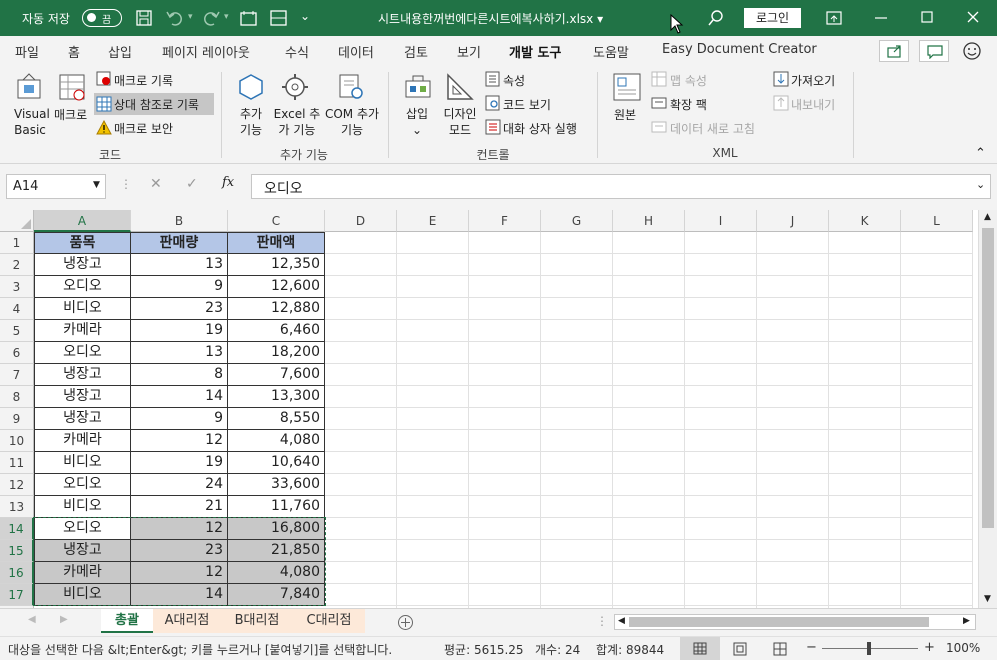 This screenshot has width=997, height=660. Describe the element at coordinates (179, 309) in the screenshot. I see `table-cell: 23` at that location.